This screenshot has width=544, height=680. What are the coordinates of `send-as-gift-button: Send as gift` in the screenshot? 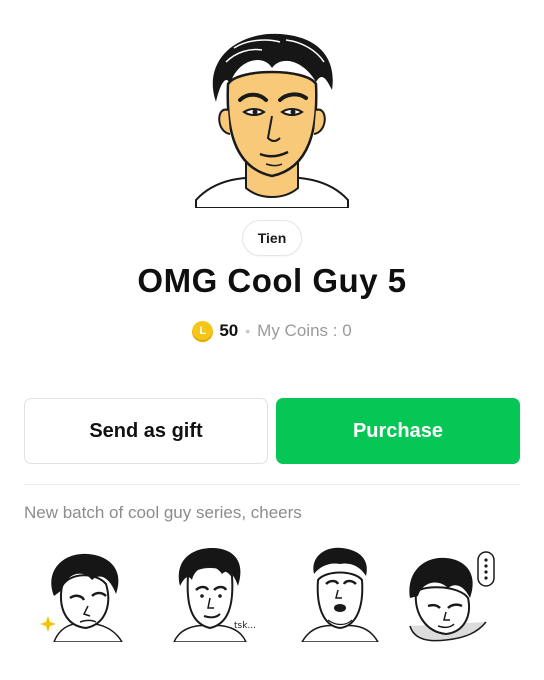 It's located at (146, 431).